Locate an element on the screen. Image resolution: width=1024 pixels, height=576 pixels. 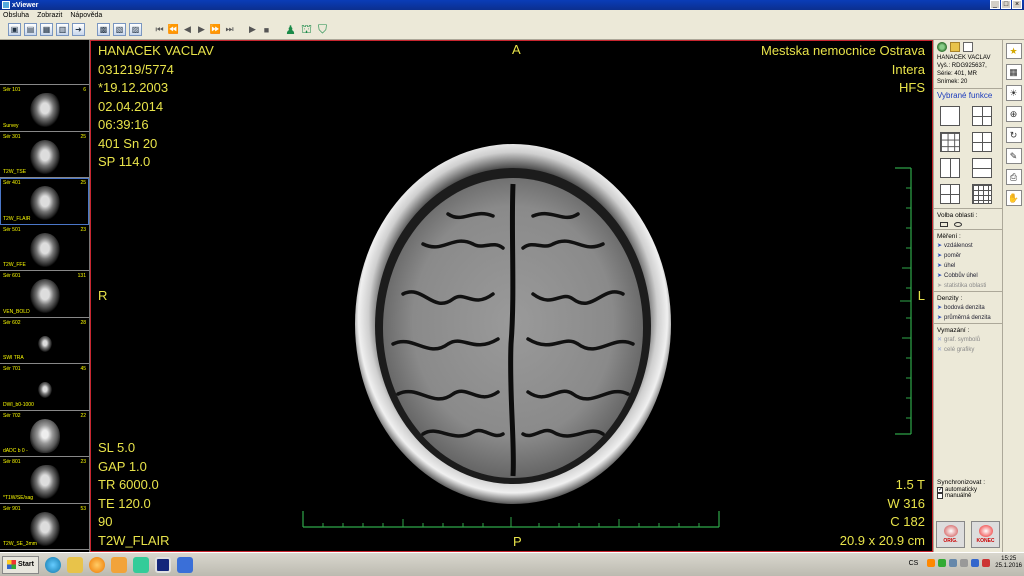
last-image-icon: ⏭ is located at coordinates (229, 29).